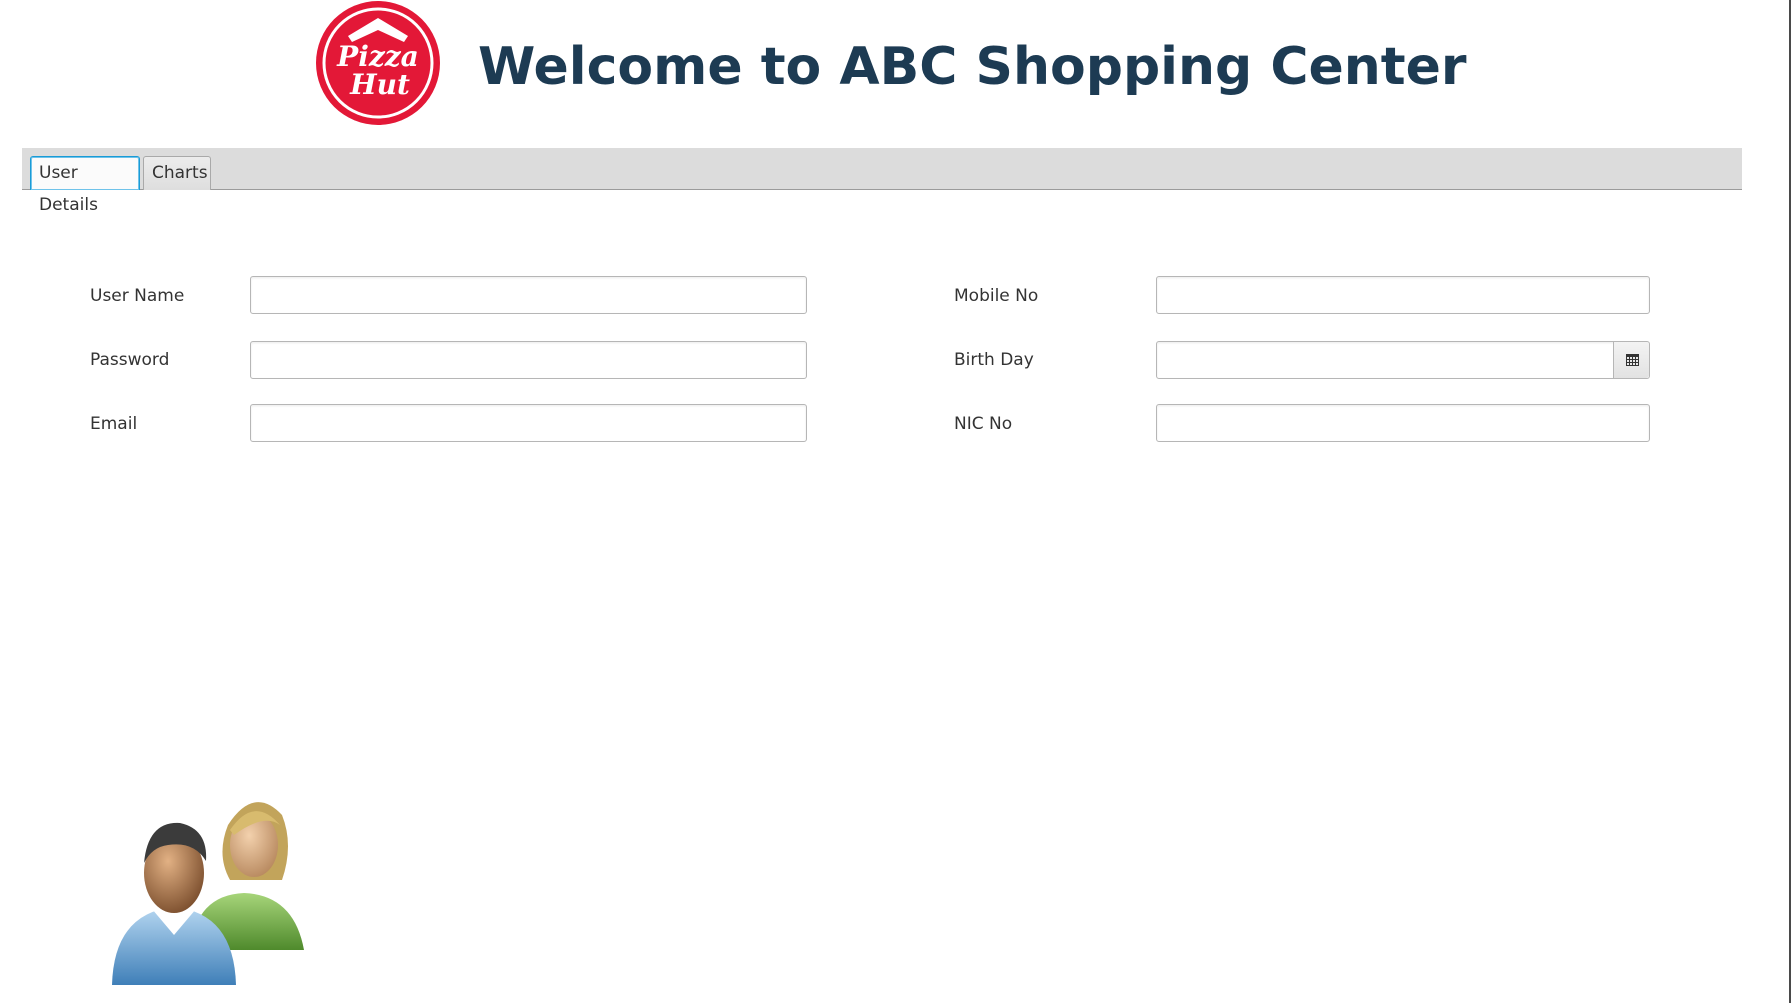  Describe the element at coordinates (983, 424) in the screenshot. I see `nic-no-label: NIC No` at that location.